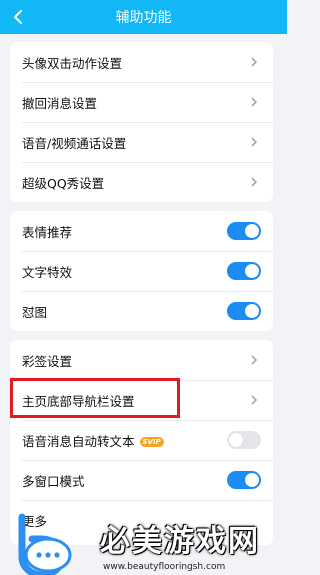 The height and width of the screenshot is (575, 320). Describe the element at coordinates (141, 311) in the screenshot. I see `setting-duitu: 怼图` at that location.